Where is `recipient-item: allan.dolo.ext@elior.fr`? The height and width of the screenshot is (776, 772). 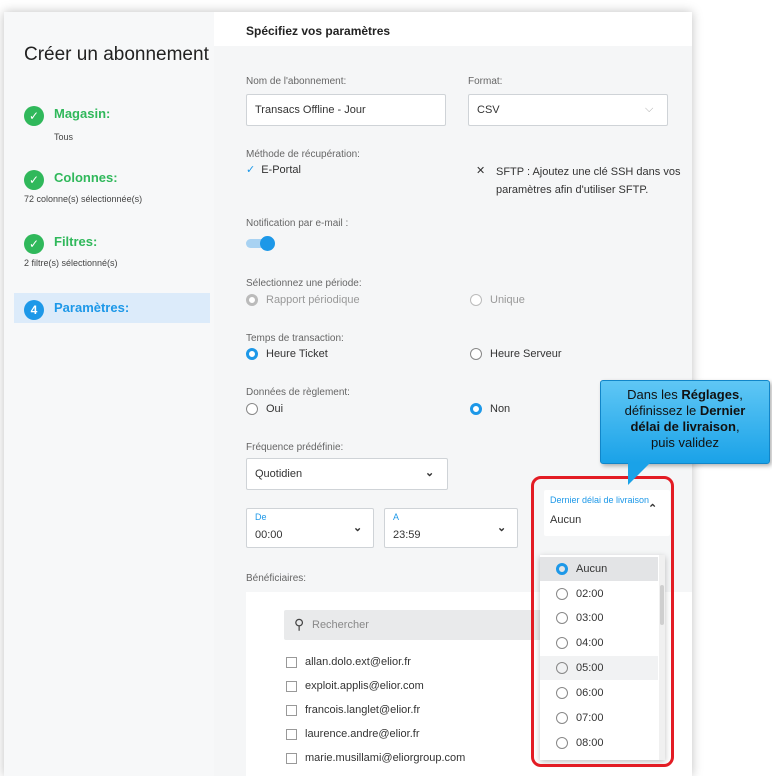
recipient-item: allan.dolo.ext@elior.fr is located at coordinates (348, 662).